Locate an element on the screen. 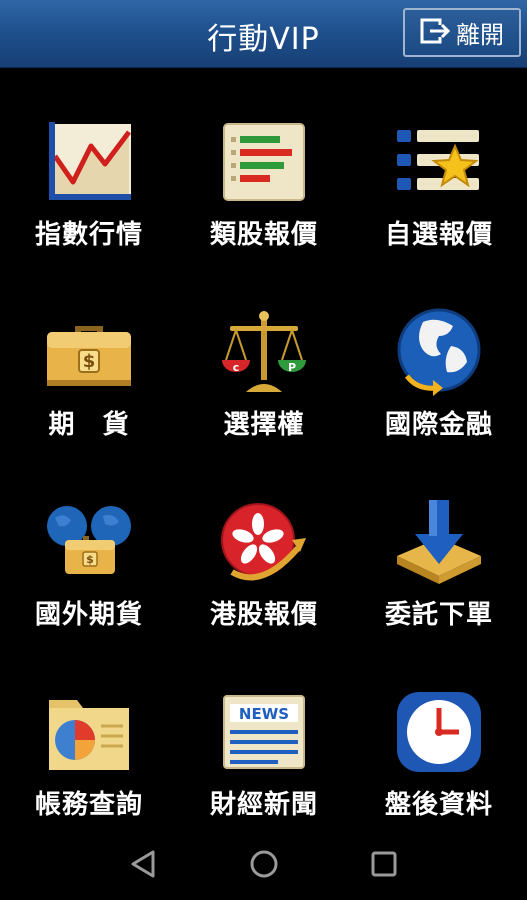 This screenshot has height=900, width=527. tile-label: 財經新聞 is located at coordinates (263, 805).